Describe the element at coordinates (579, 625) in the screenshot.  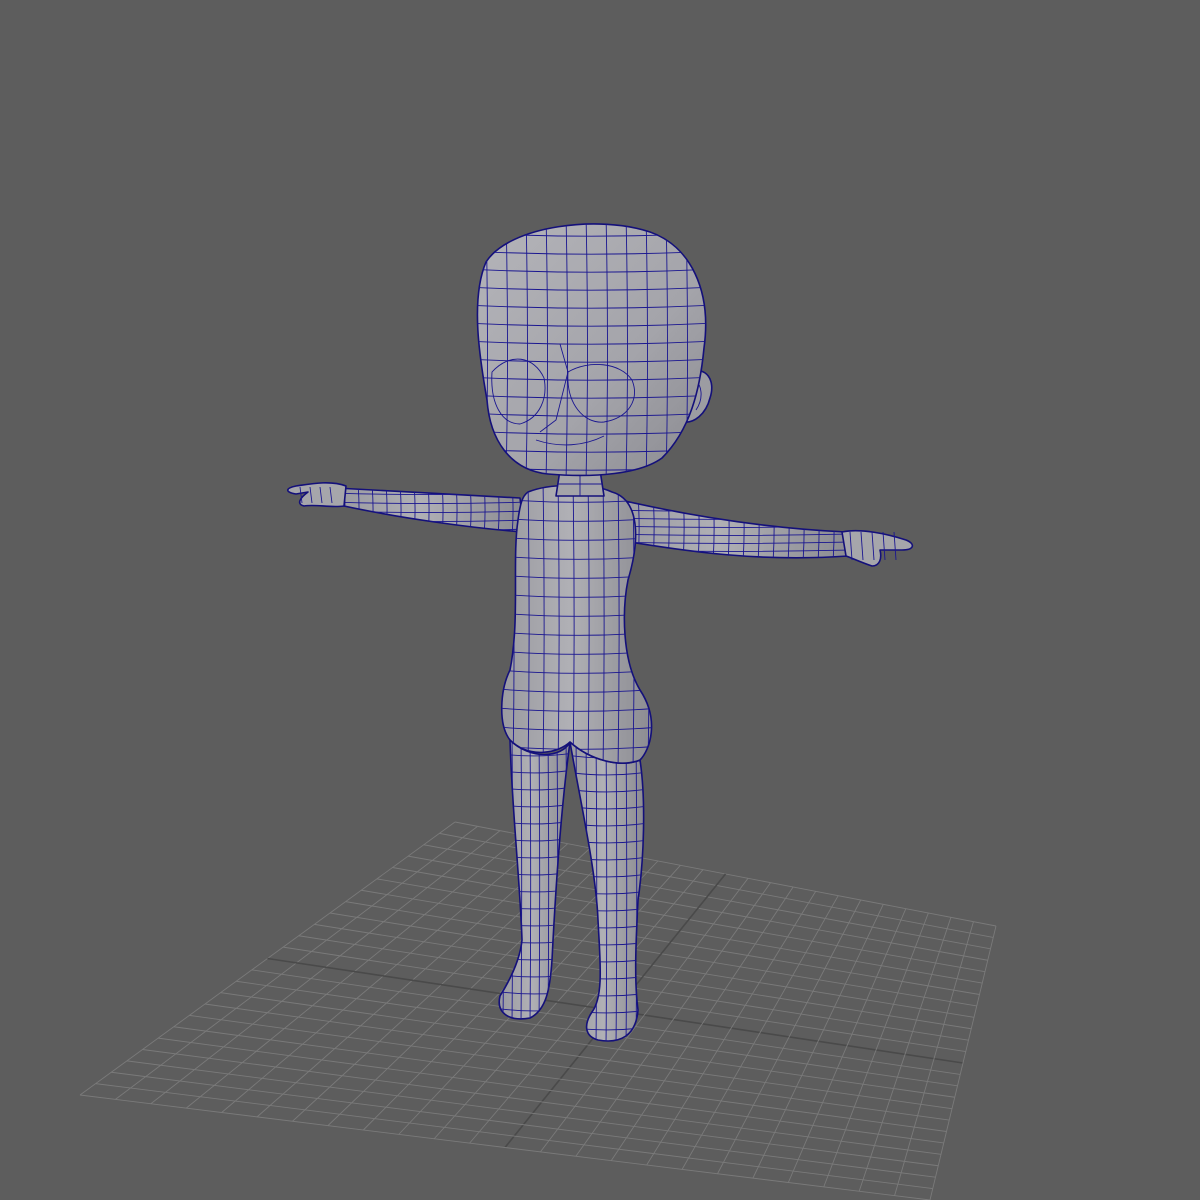
I see `torso` at that location.